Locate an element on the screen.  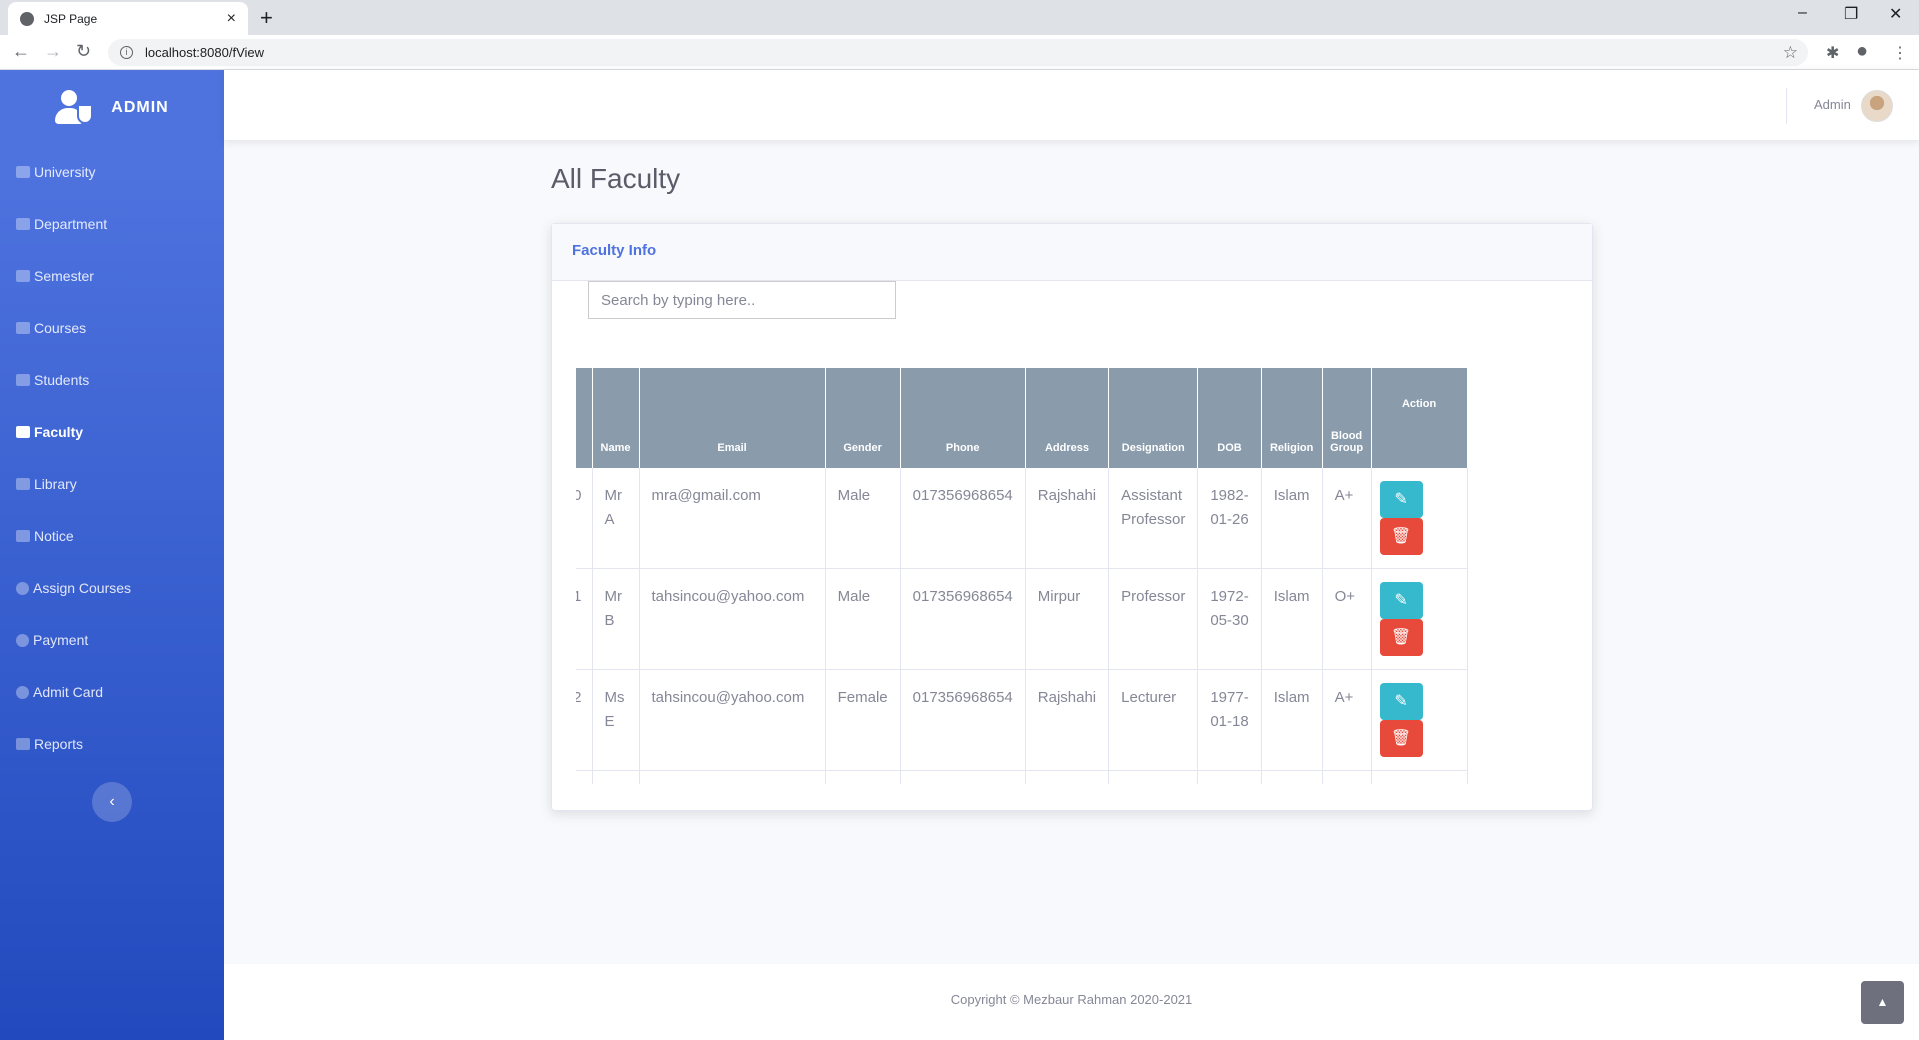
tab-close-icon: × is located at coordinates (231, 19).